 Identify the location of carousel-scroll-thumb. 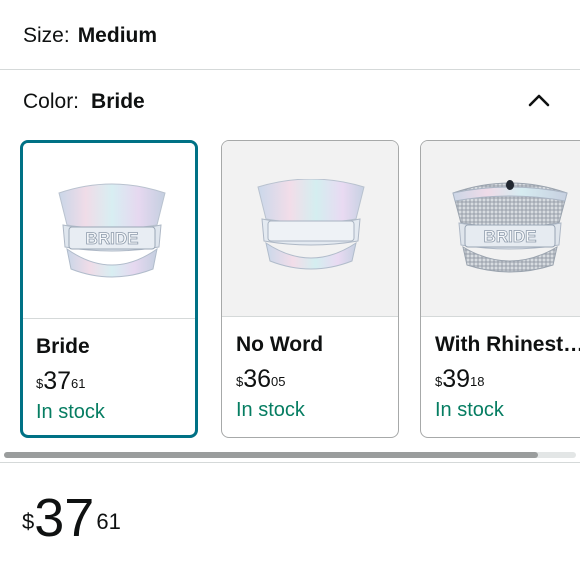
(271, 455).